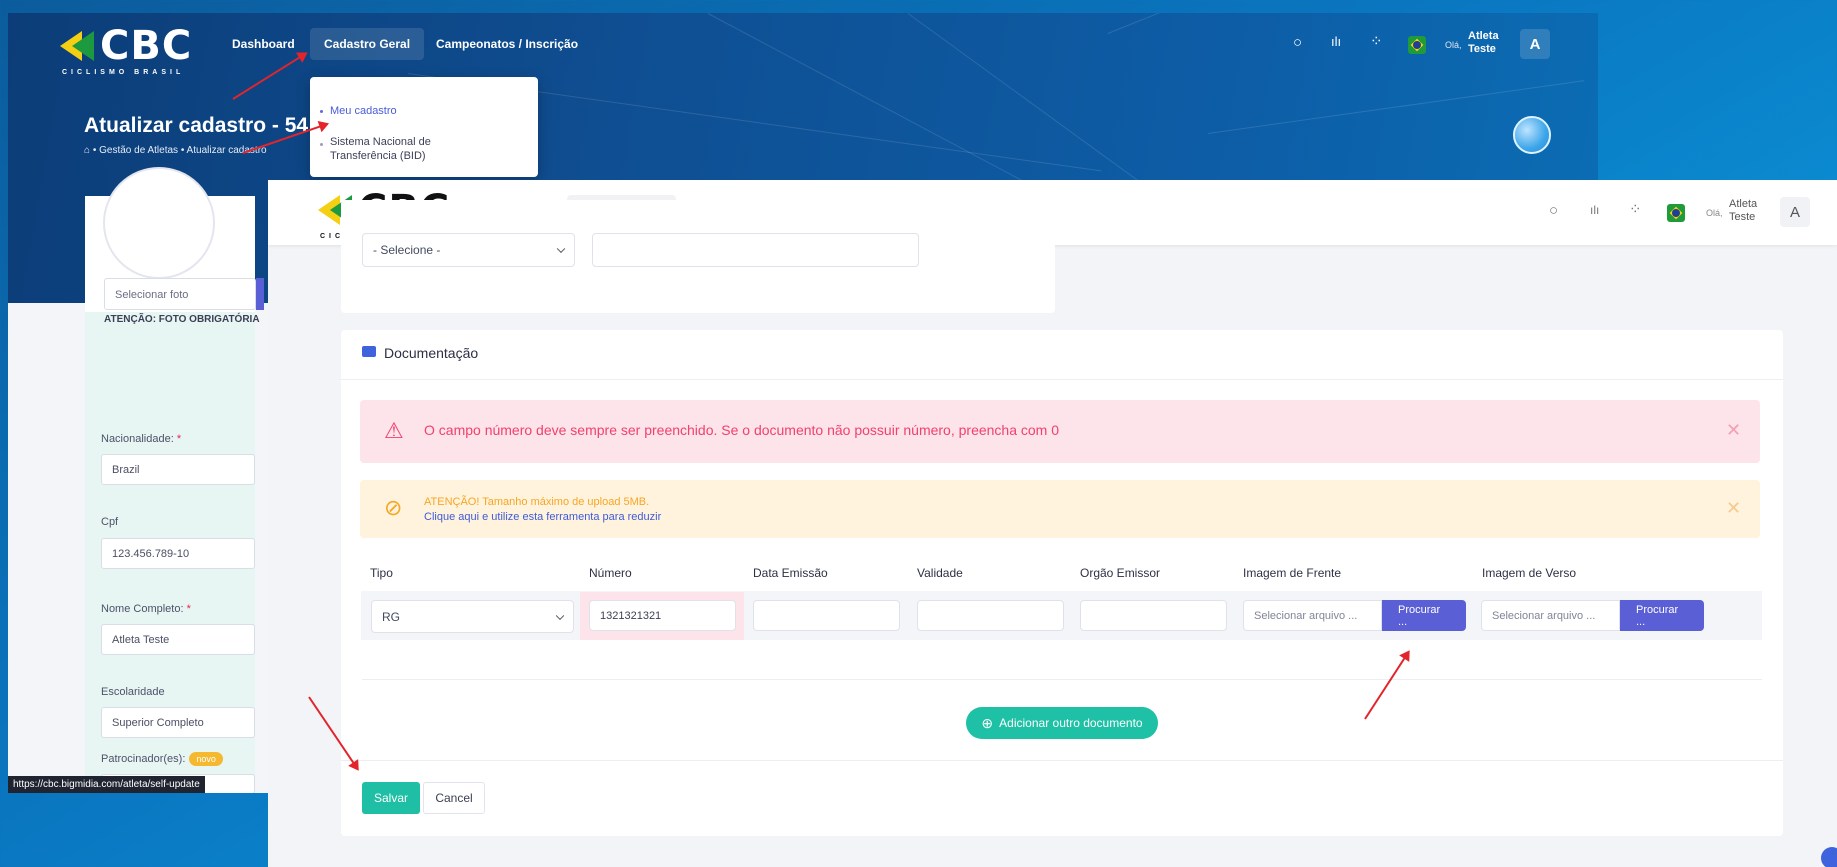  What do you see at coordinates (1120, 573) in the screenshot?
I see `col-orgao-emissor: Orgão Emissor` at bounding box center [1120, 573].